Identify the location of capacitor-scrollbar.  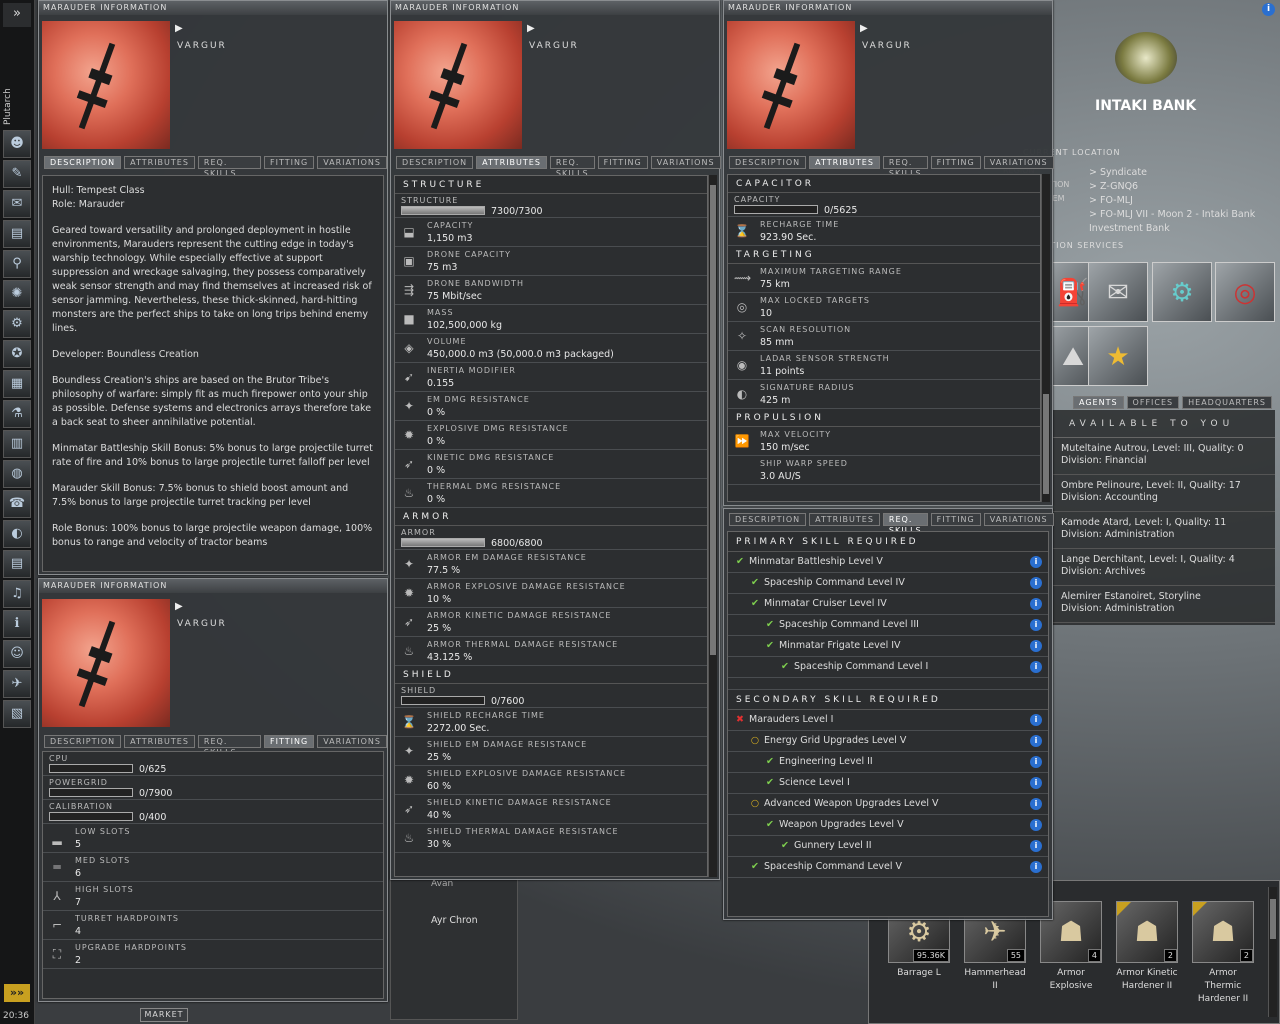
(1045, 338).